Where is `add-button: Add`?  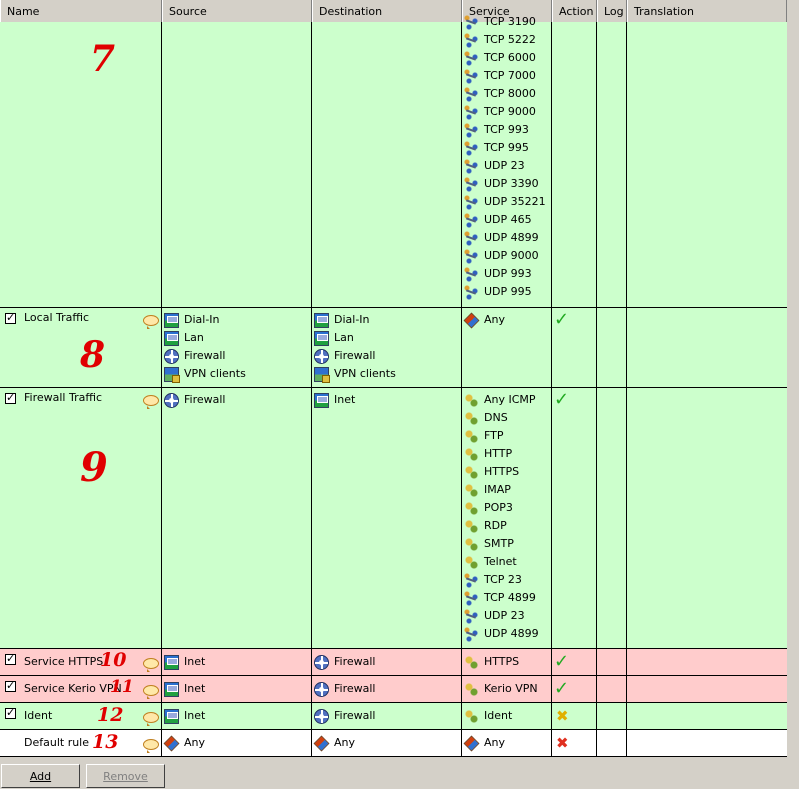
add-button: Add is located at coordinates (40, 776).